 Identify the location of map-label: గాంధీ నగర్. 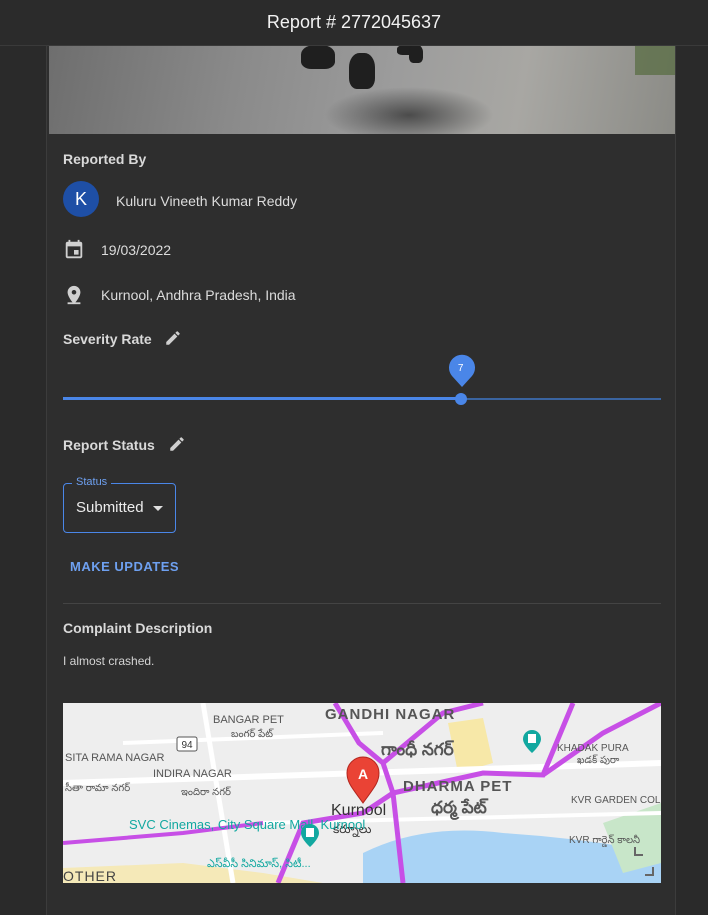
(418, 749).